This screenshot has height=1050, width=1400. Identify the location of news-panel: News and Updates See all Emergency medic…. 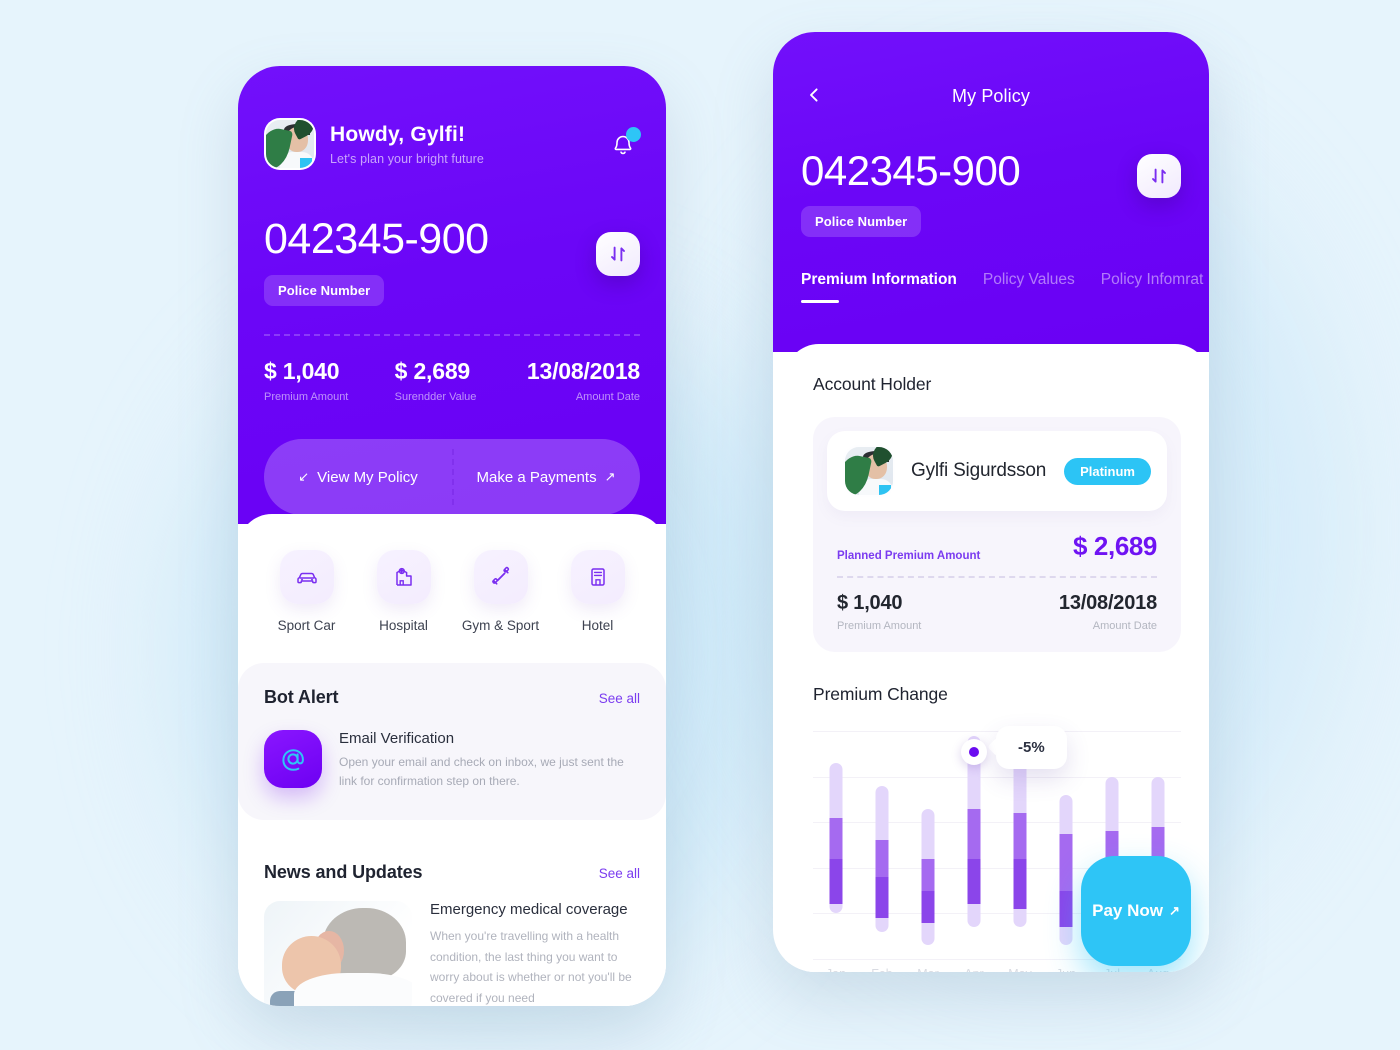
(452, 921).